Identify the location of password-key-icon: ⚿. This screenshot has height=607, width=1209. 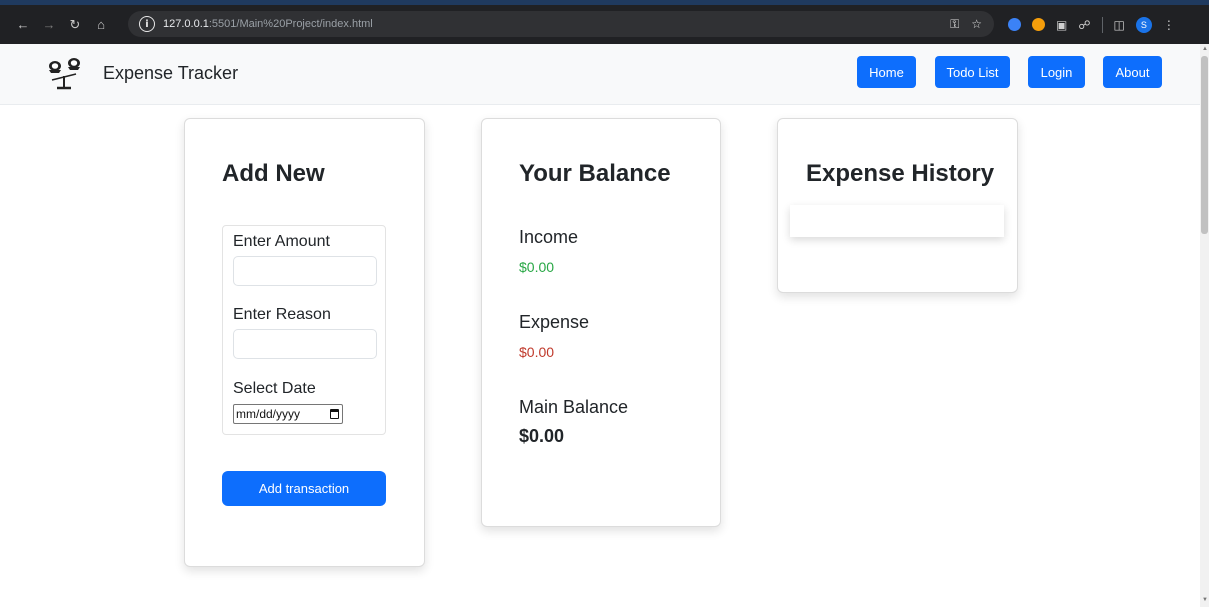
(954, 24).